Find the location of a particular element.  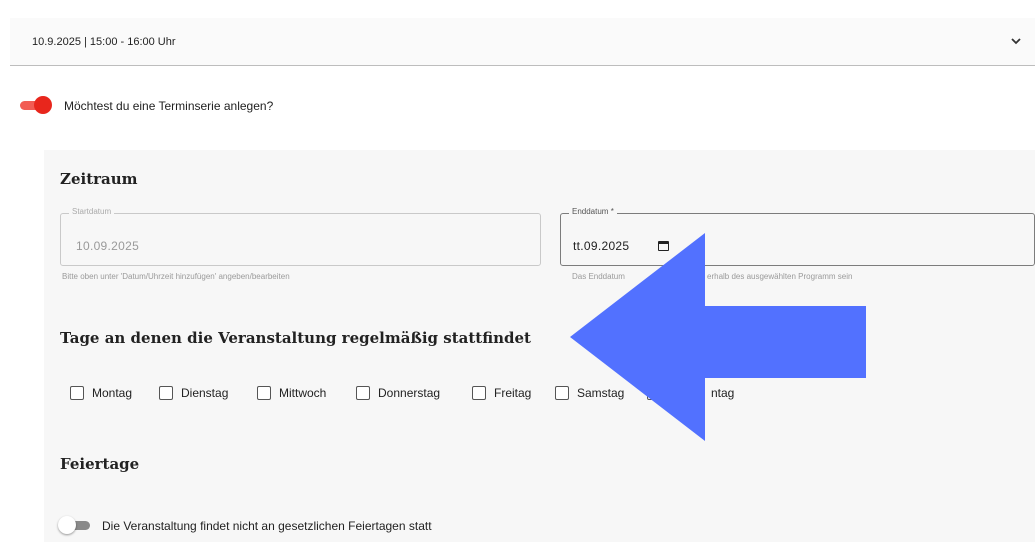

end-date-input: tt.09.2025 is located at coordinates (601, 246).